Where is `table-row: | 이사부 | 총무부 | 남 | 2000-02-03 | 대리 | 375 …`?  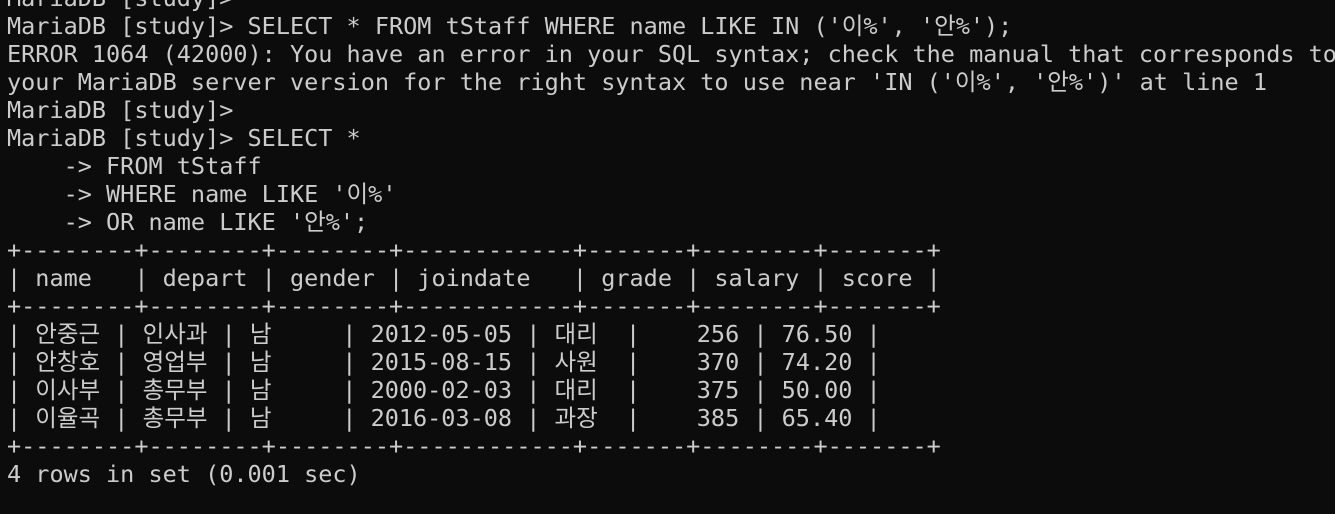 table-row: | 이사부 | 총무부 | 남 | 2000-02-03 | 대리 | 375 … is located at coordinates (444, 390).